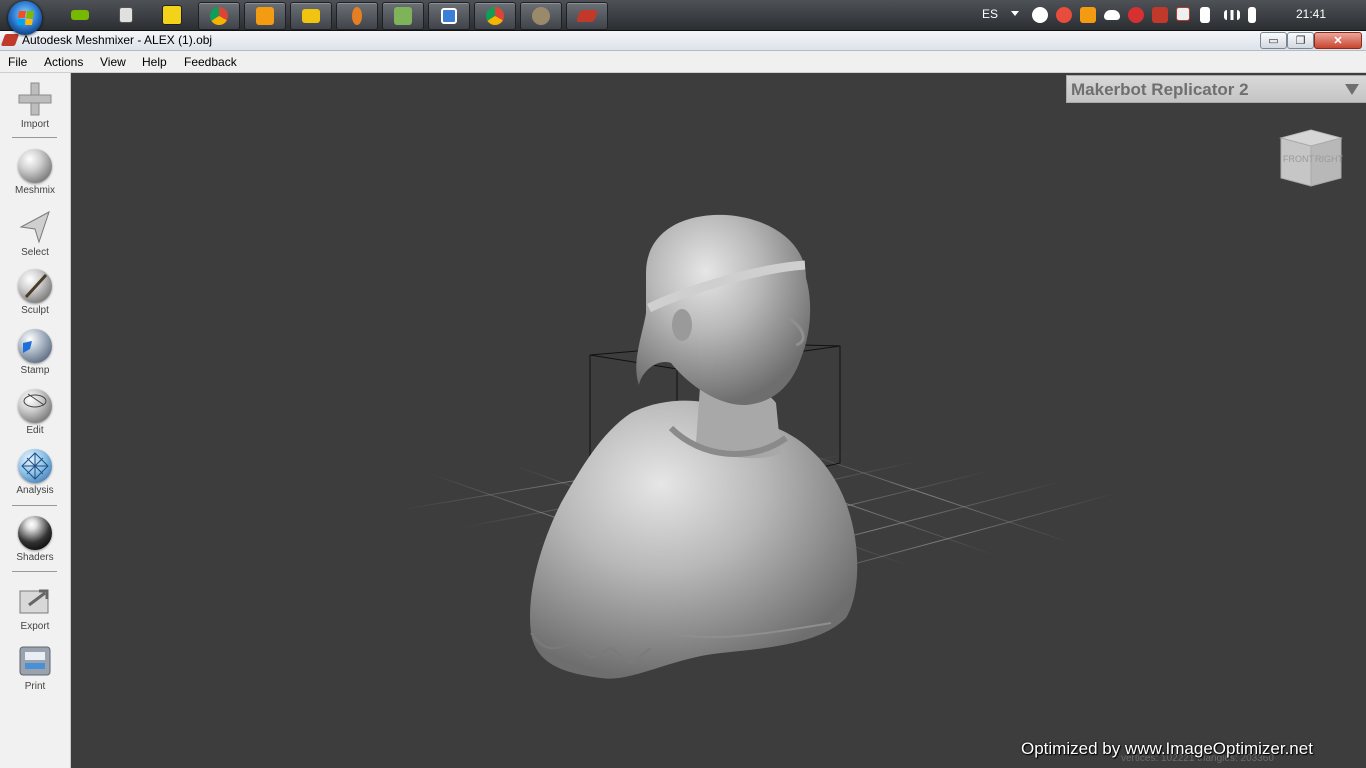 The image size is (1366, 768). I want to click on system-clock: 21:41, so click(1311, 14).